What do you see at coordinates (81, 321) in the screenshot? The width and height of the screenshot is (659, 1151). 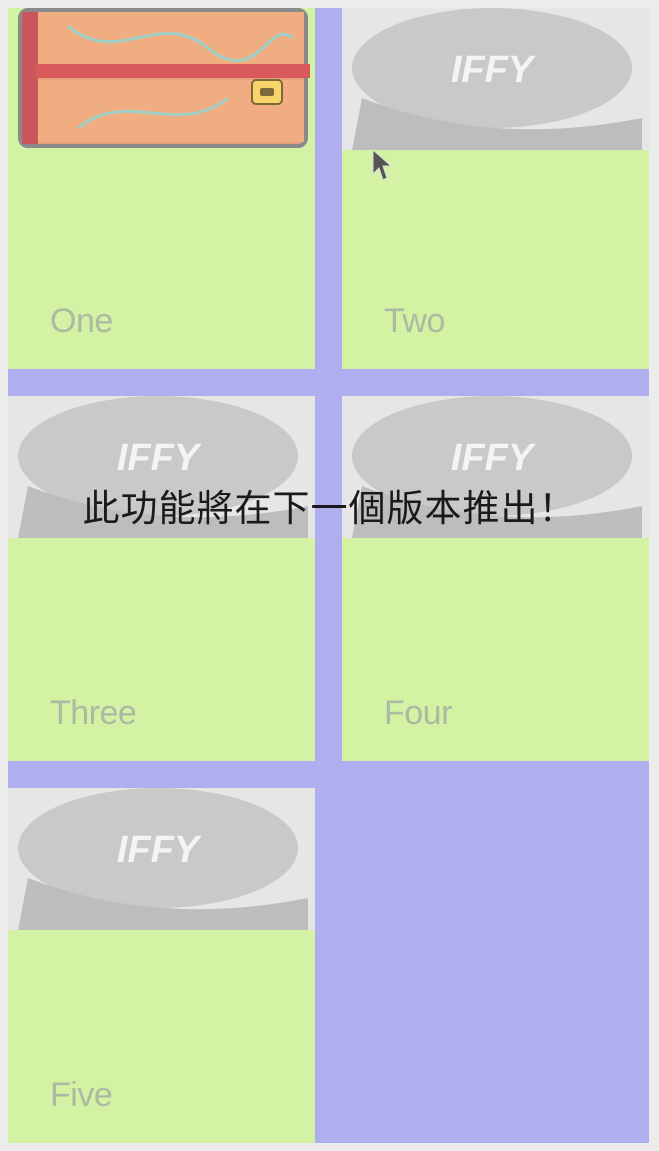 I see `grid-item-label: One` at bounding box center [81, 321].